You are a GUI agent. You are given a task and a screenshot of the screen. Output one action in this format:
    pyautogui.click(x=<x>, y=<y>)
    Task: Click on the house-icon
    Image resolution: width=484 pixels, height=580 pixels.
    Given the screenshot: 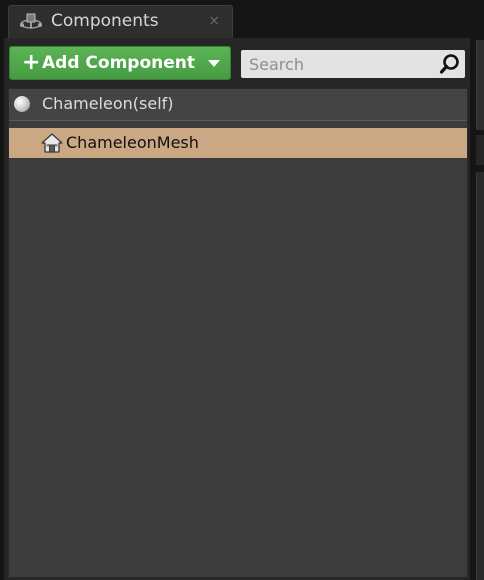 What is the action you would take?
    pyautogui.click(x=52, y=143)
    